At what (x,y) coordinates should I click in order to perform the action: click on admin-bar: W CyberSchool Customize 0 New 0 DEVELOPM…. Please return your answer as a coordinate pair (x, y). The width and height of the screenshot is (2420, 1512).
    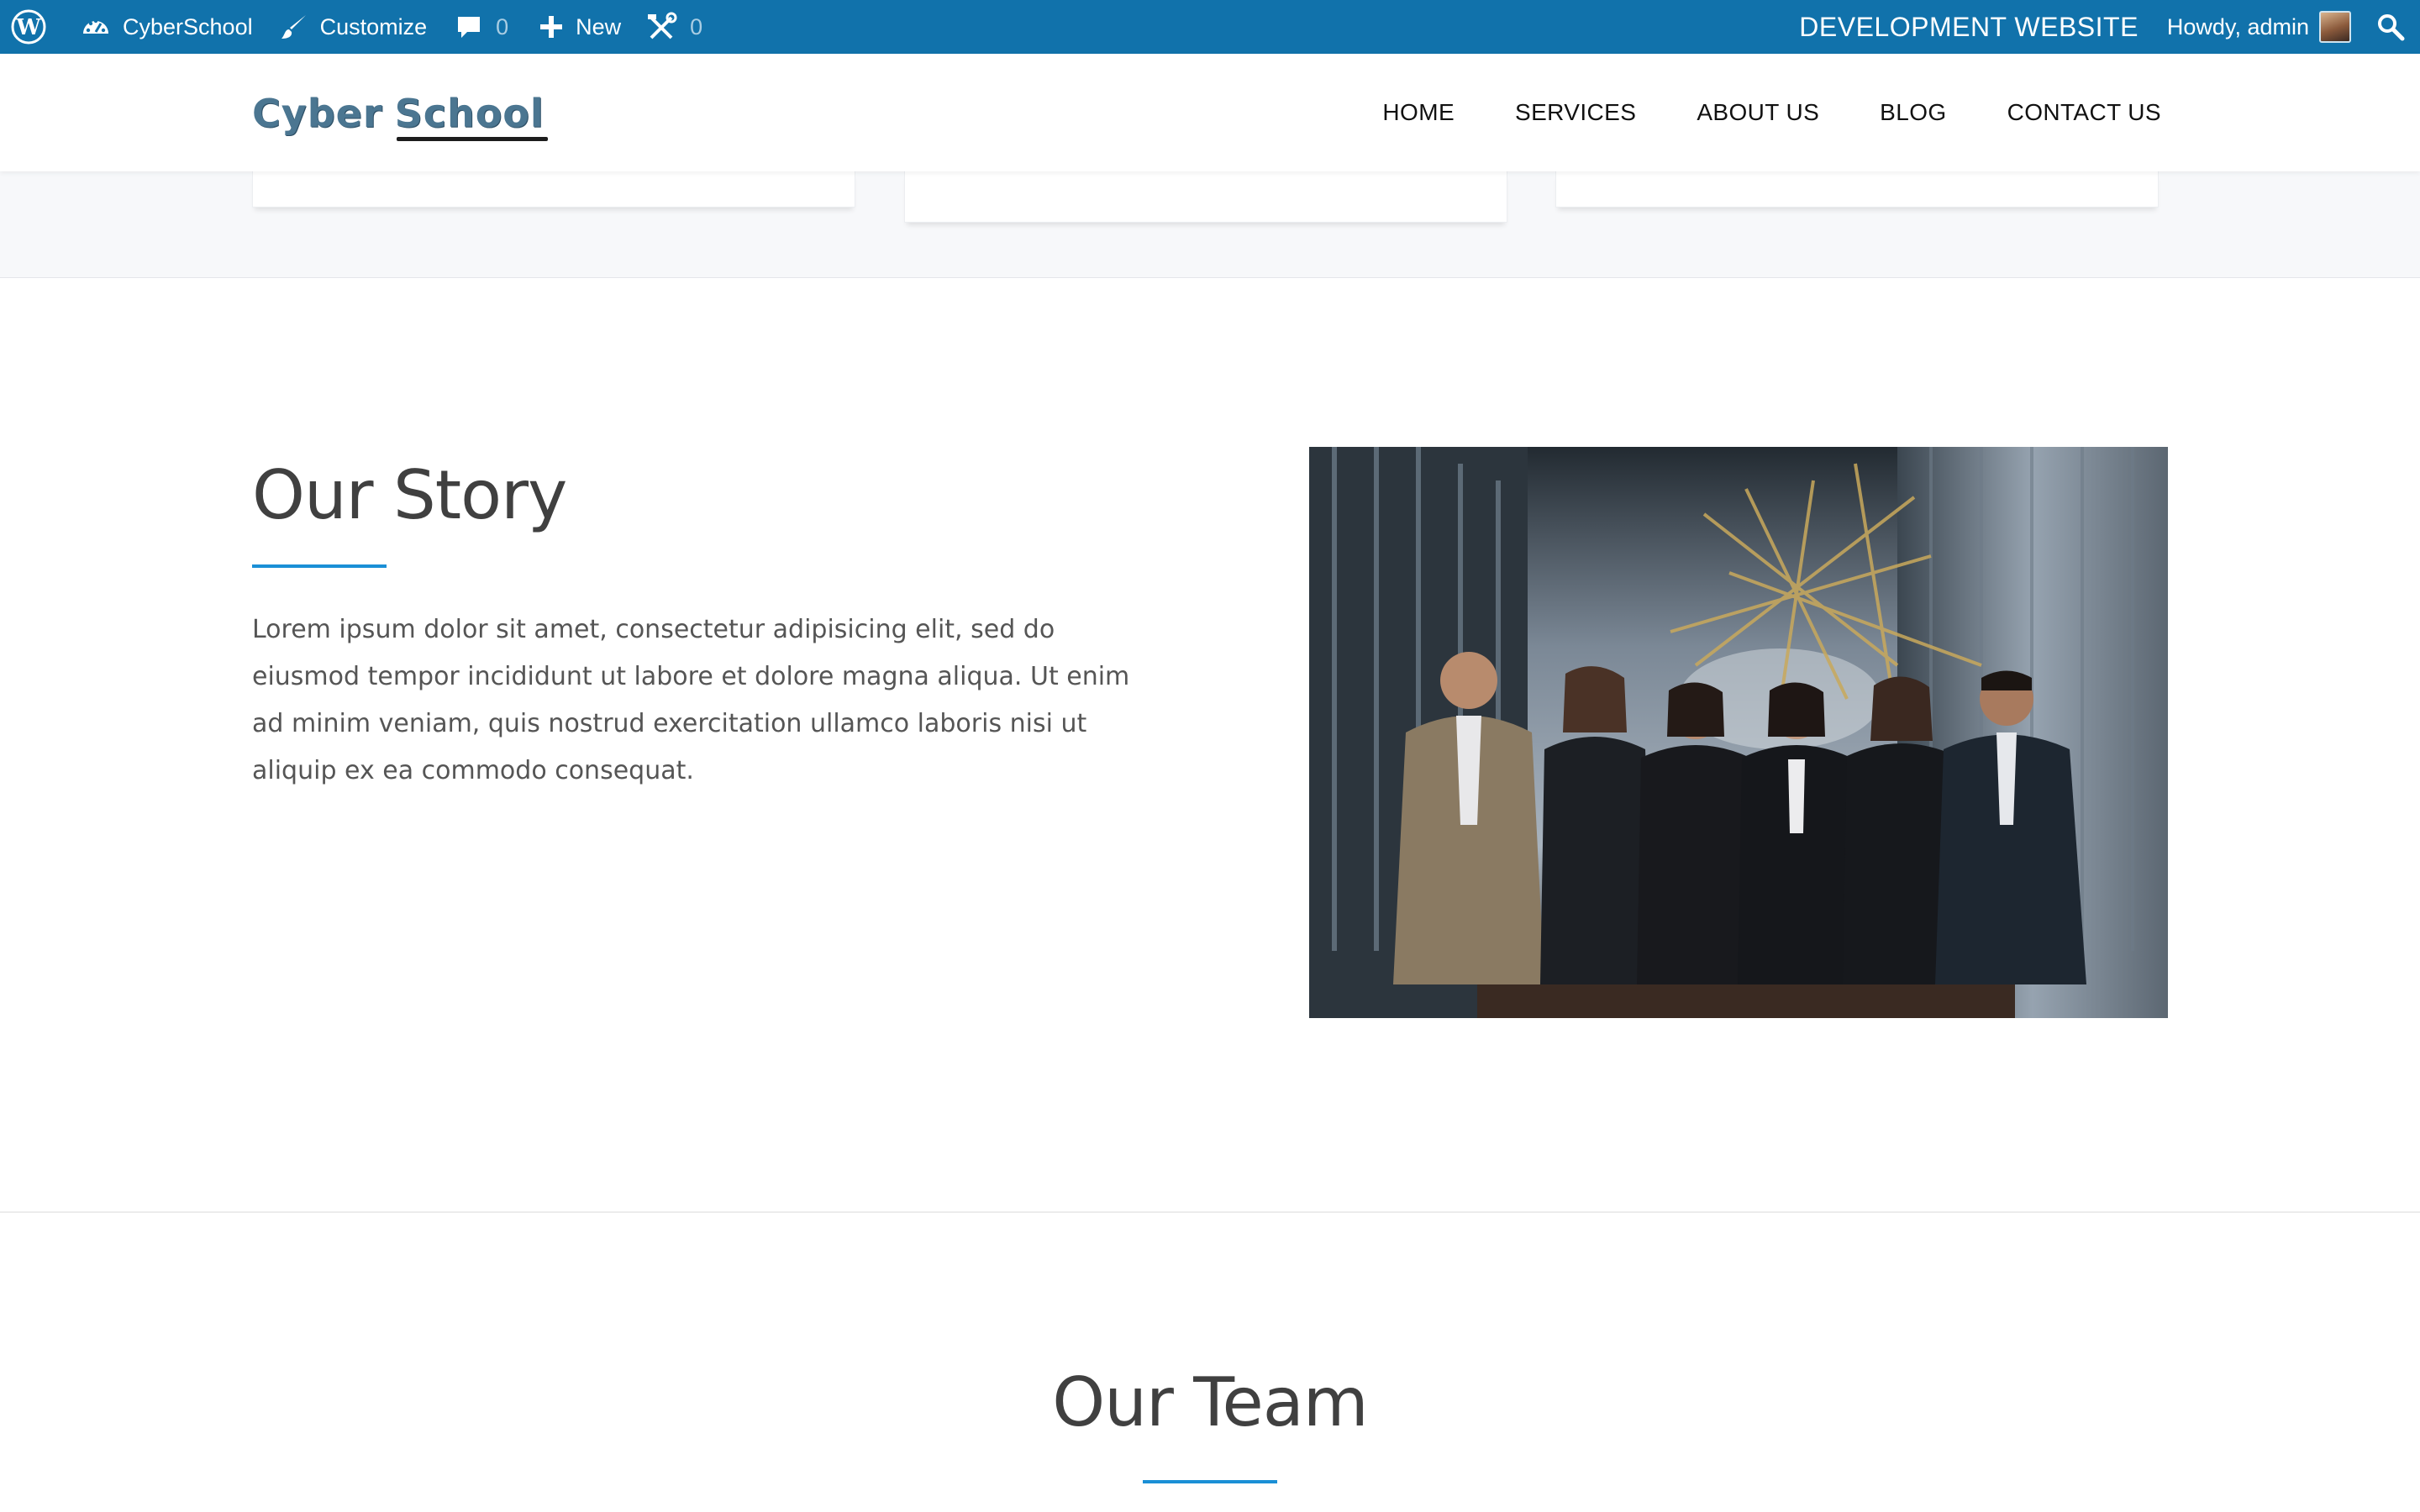
    Looking at the image, I should click on (1210, 27).